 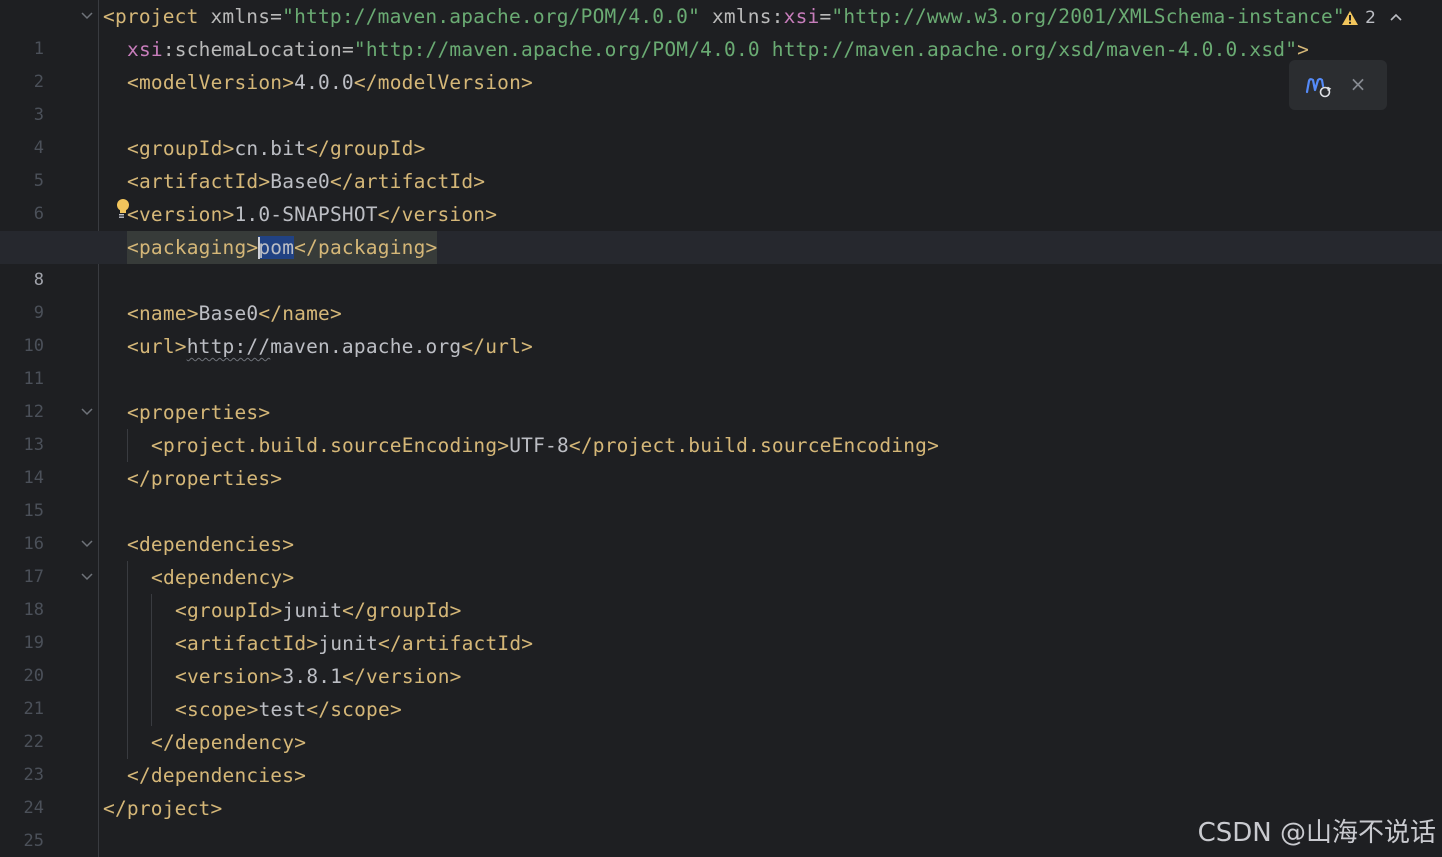 I want to click on xml-tag: </scope>, so click(x=354, y=709).